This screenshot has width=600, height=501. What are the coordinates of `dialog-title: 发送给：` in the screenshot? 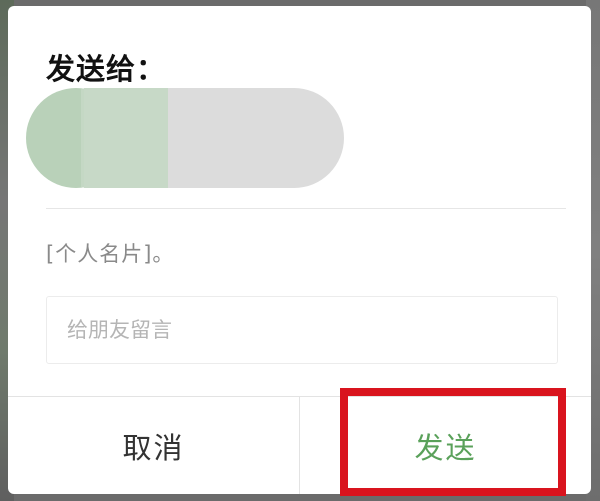 It's located at (106, 69).